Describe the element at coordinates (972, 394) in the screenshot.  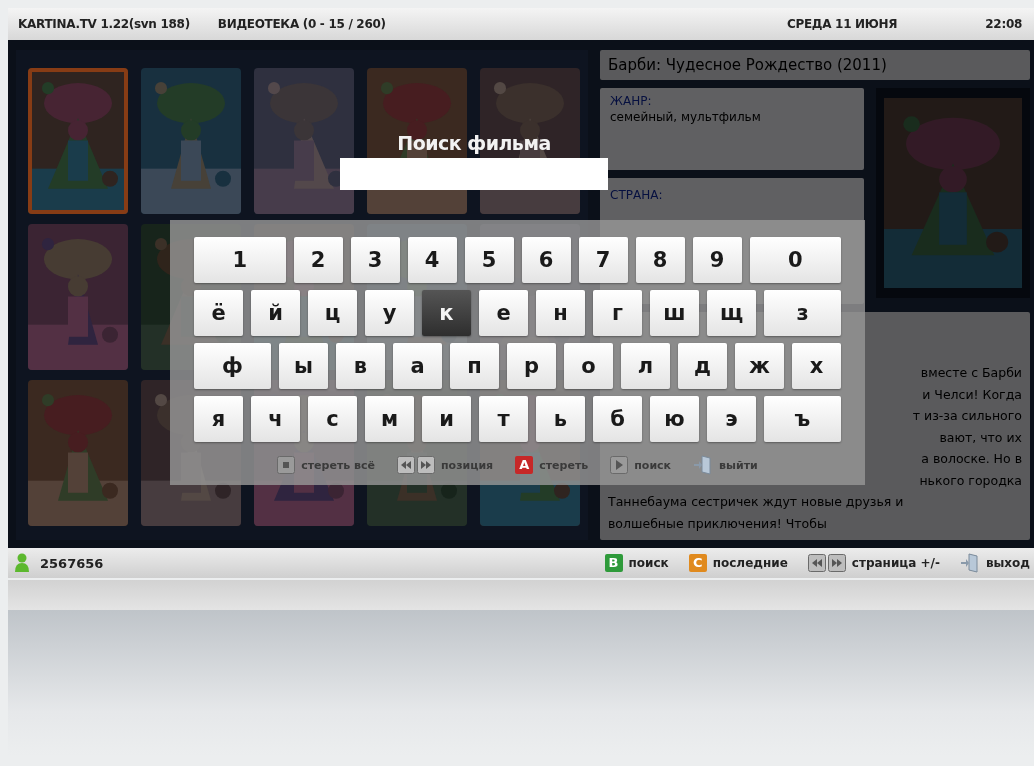
I see `description-fragment: и Челси! Когда` at that location.